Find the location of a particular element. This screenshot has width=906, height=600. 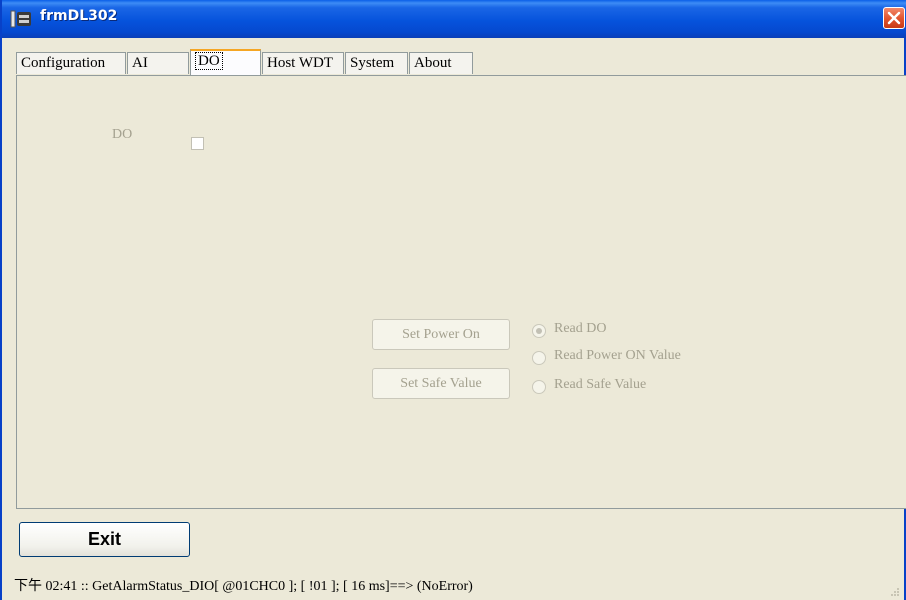

tab-ai: AI is located at coordinates (158, 63).